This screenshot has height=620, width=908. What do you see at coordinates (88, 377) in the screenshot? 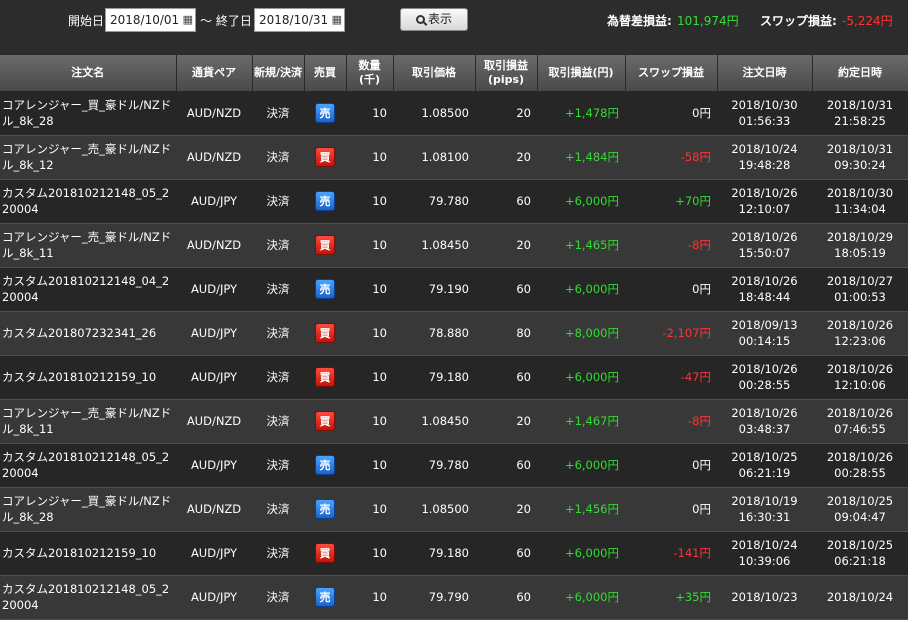
I see `order-name-cell: カスタム201810212159_10` at bounding box center [88, 377].